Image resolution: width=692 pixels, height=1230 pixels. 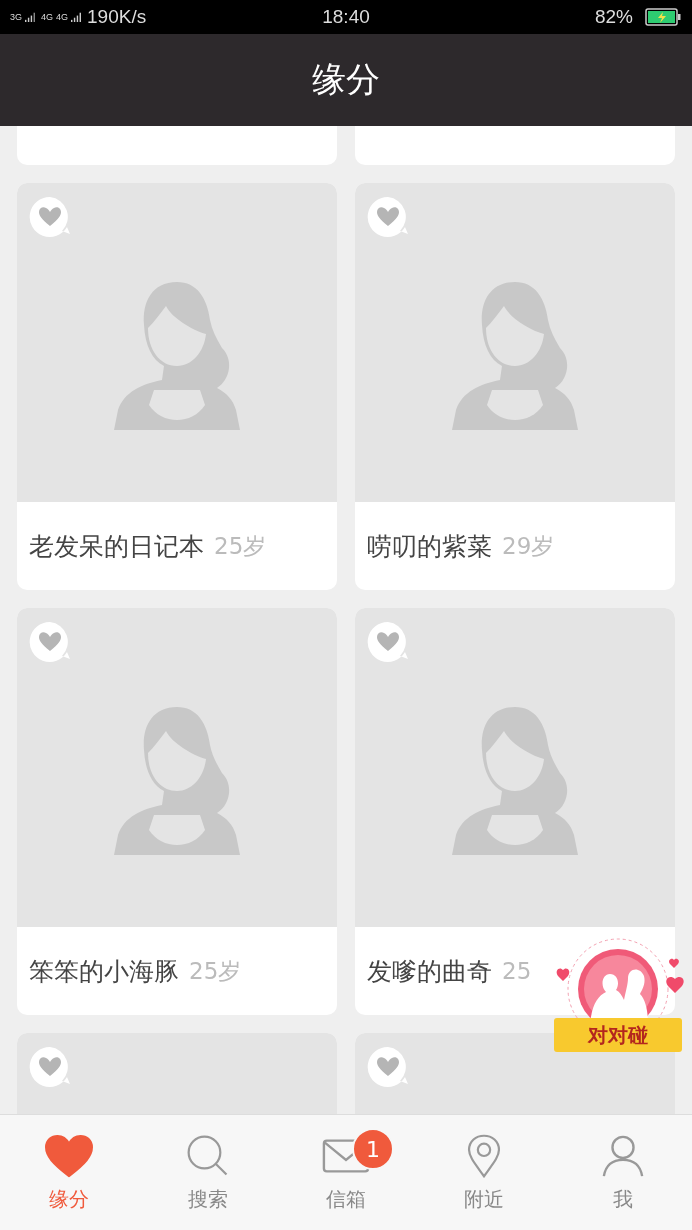 I want to click on network-label: 3G, so click(x=16, y=17).